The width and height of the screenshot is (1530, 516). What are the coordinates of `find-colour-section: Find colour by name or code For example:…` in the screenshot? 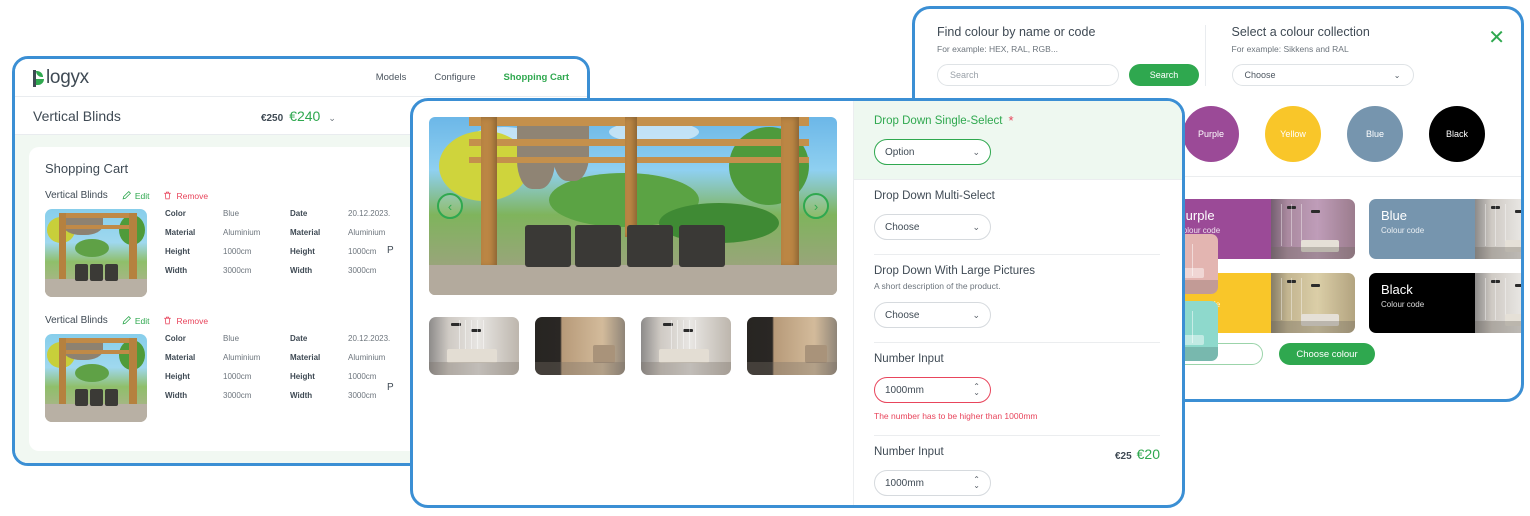 It's located at (1071, 55).